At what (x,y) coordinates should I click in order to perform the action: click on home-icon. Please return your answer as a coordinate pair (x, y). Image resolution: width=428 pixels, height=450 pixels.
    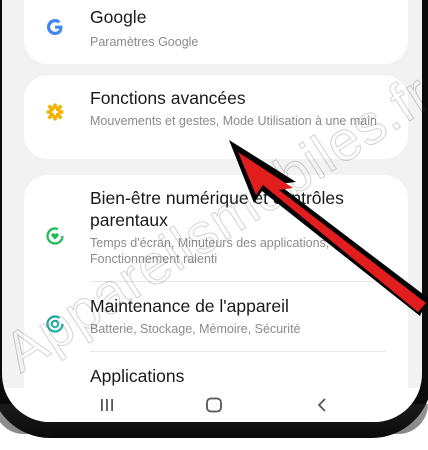
    Looking at the image, I should click on (214, 405).